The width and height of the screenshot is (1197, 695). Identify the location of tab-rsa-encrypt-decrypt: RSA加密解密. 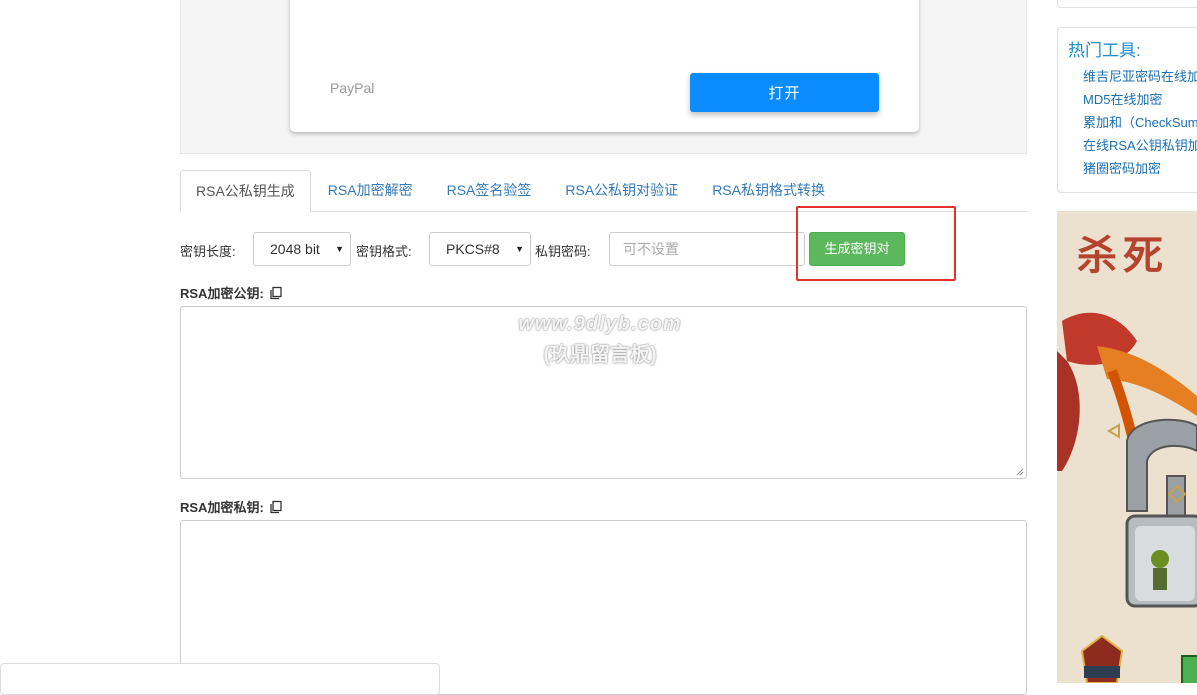
(370, 190).